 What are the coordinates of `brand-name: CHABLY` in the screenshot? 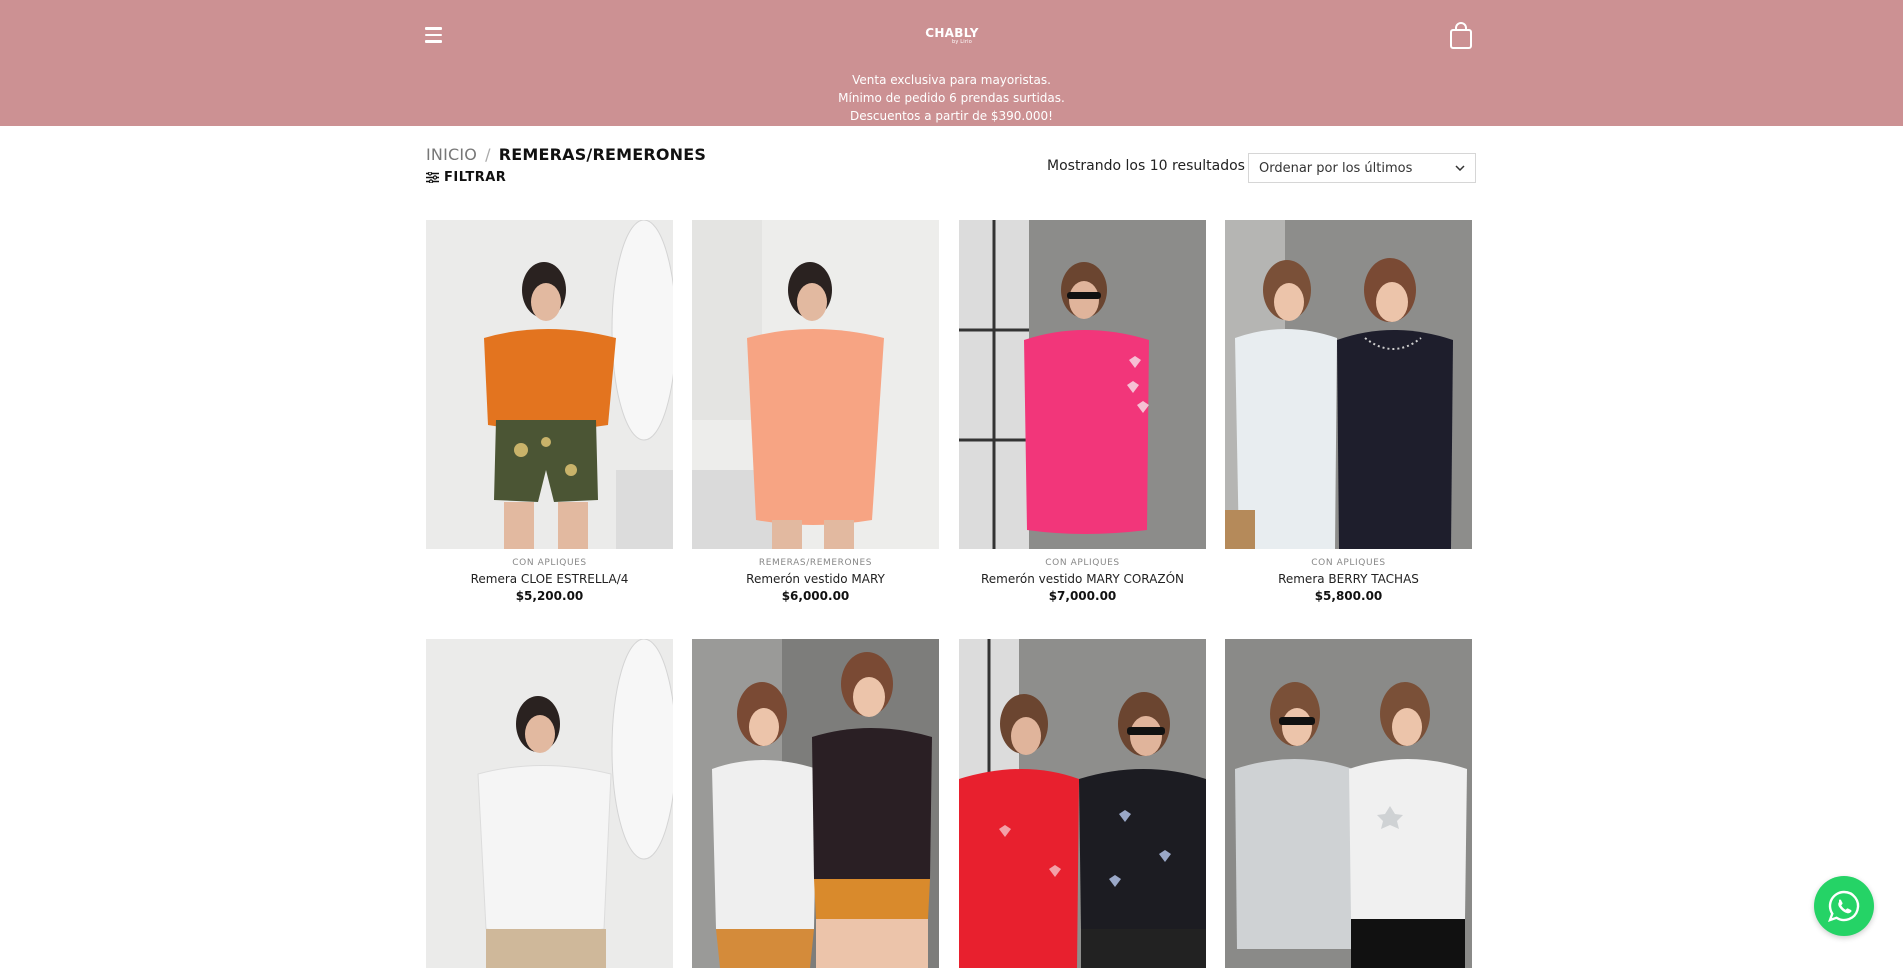 It's located at (952, 33).